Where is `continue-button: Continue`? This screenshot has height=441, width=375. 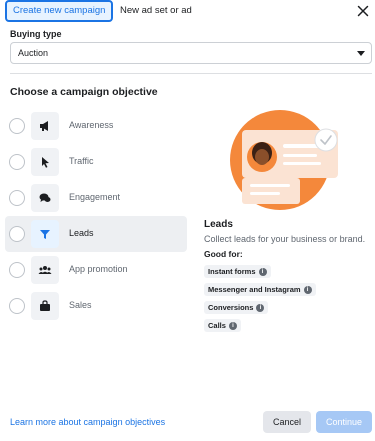 continue-button: Continue is located at coordinates (344, 422).